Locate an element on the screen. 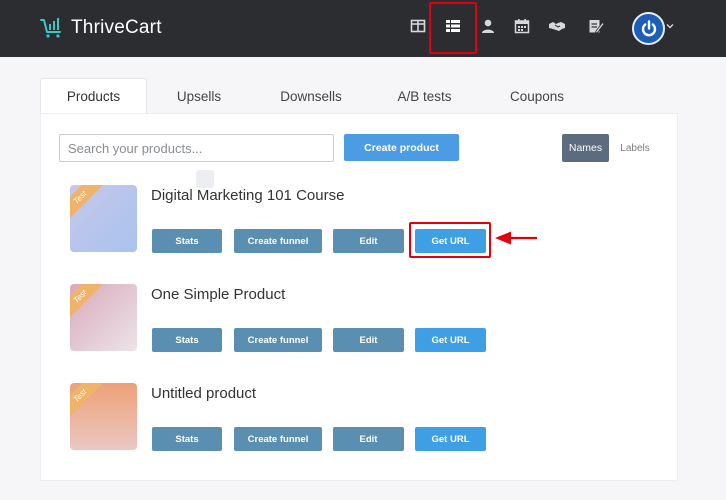  cart-logo-icon is located at coordinates (50, 28).